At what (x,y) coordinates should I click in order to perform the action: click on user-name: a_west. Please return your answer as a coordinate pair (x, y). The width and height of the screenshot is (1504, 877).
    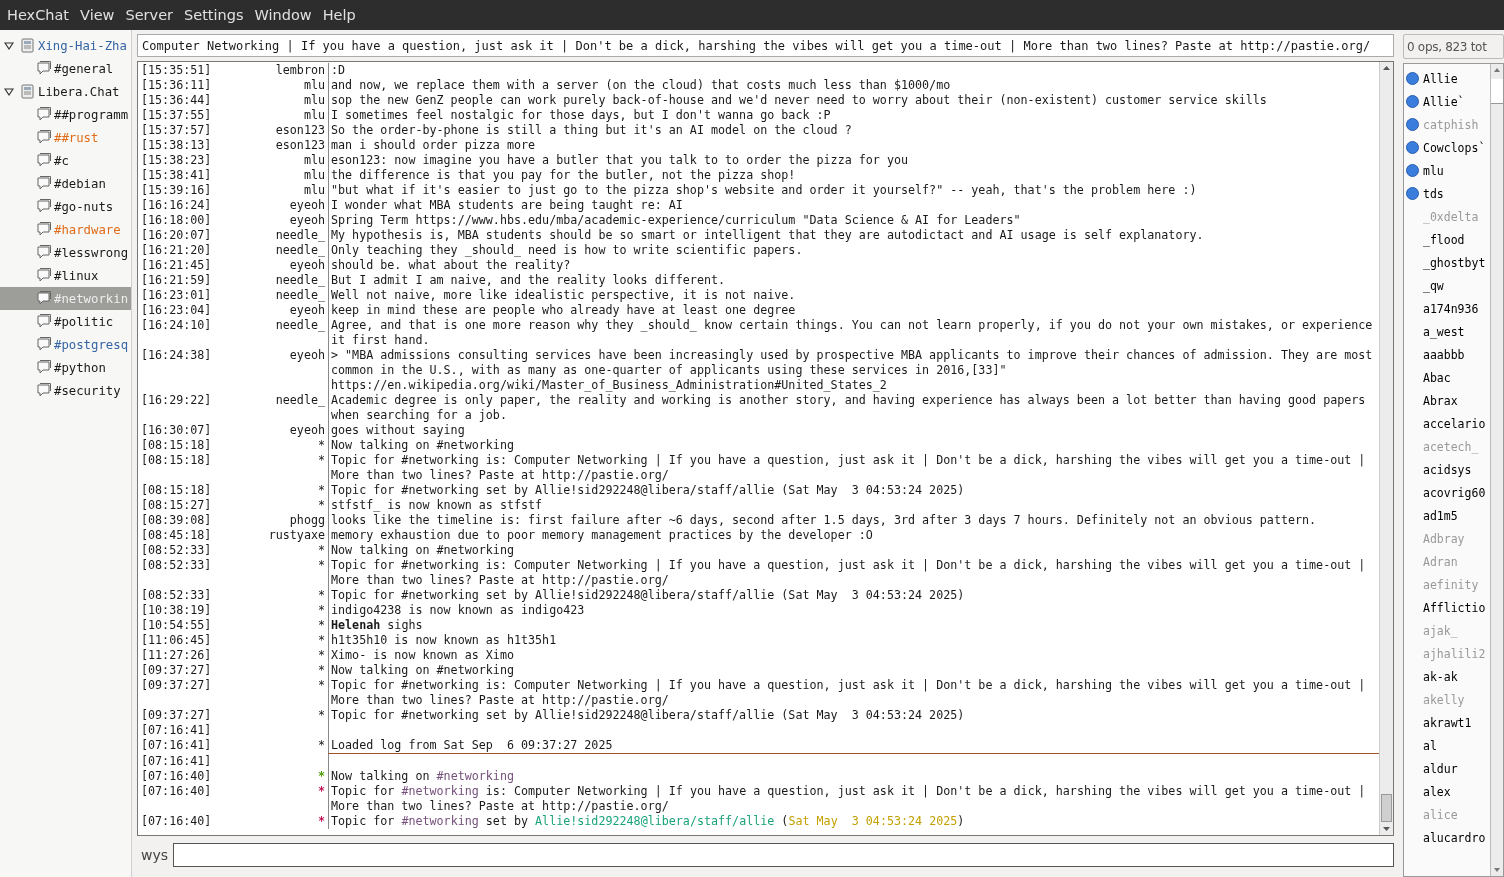
    Looking at the image, I should click on (1444, 331).